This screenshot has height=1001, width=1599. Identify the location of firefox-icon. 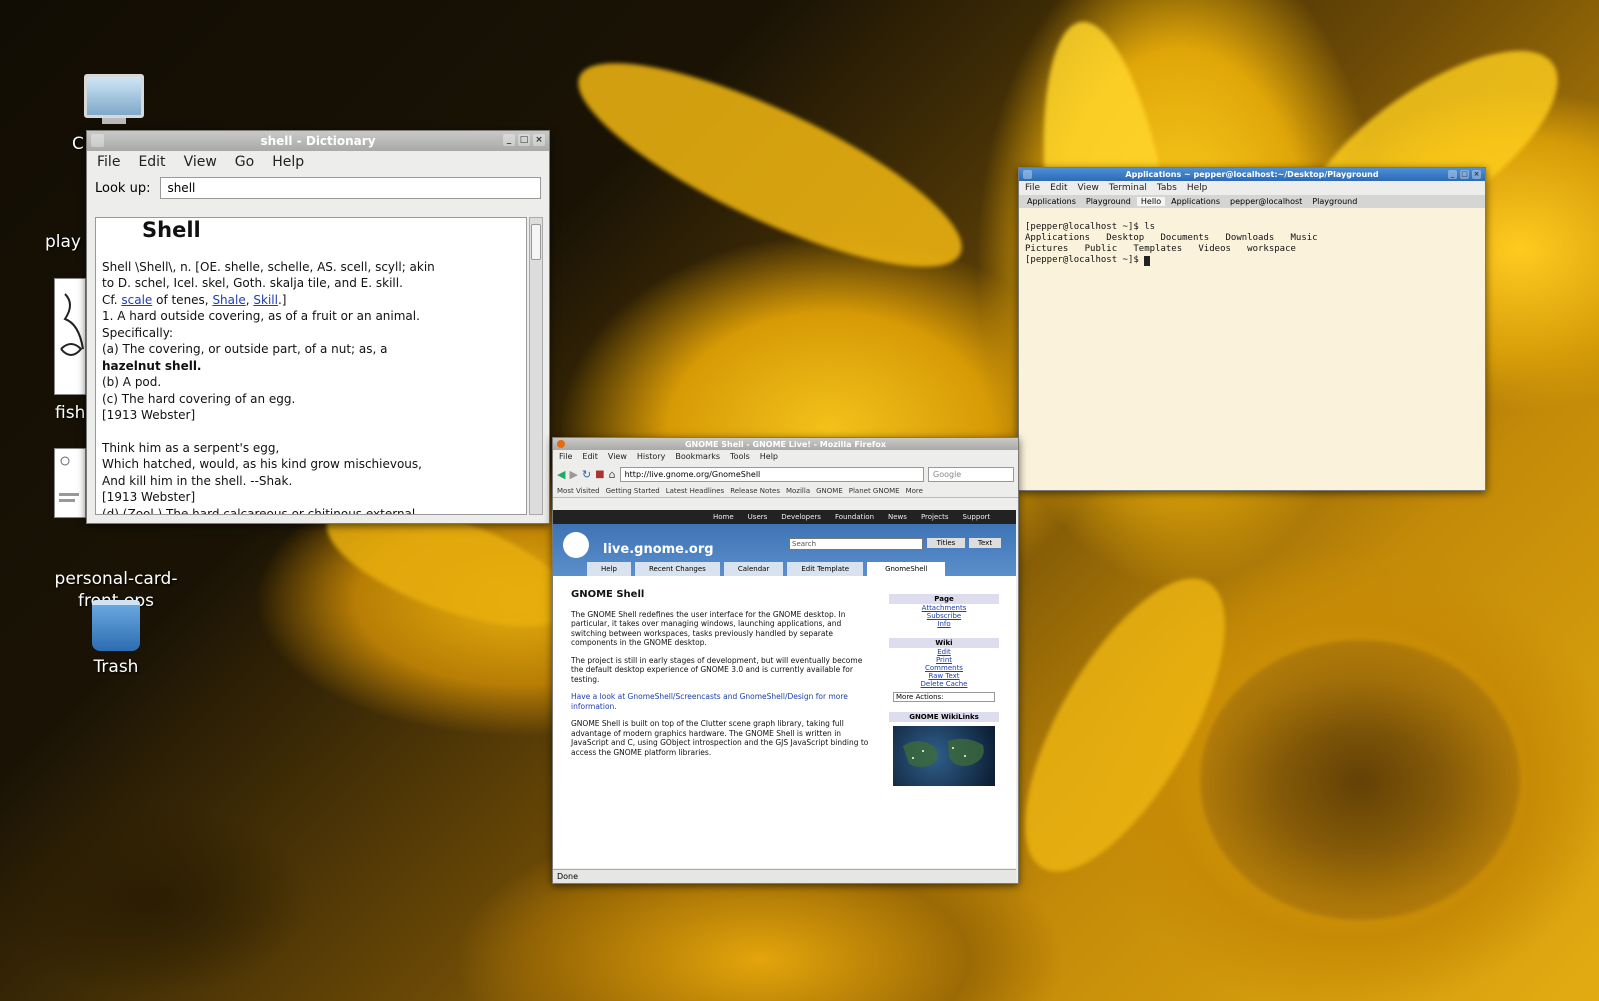
(561, 444).